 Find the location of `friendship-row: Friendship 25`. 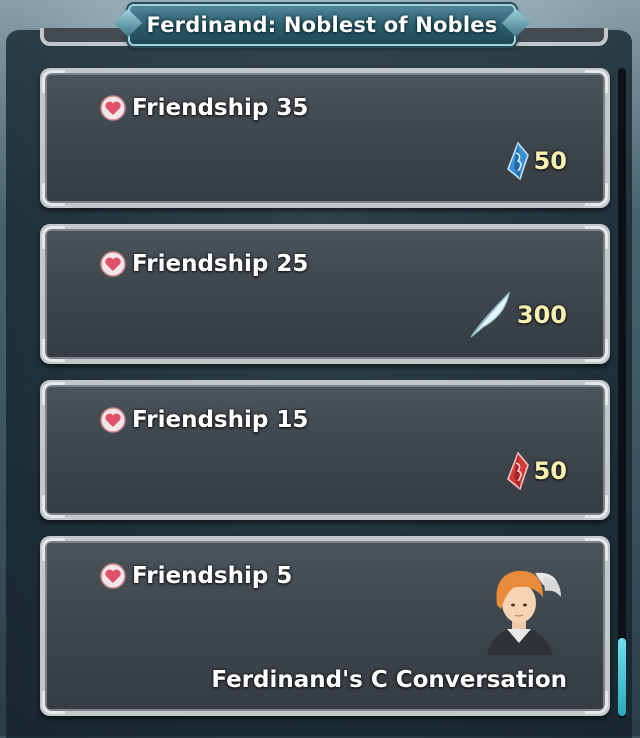

friendship-row: Friendship 25 is located at coordinates (204, 264).